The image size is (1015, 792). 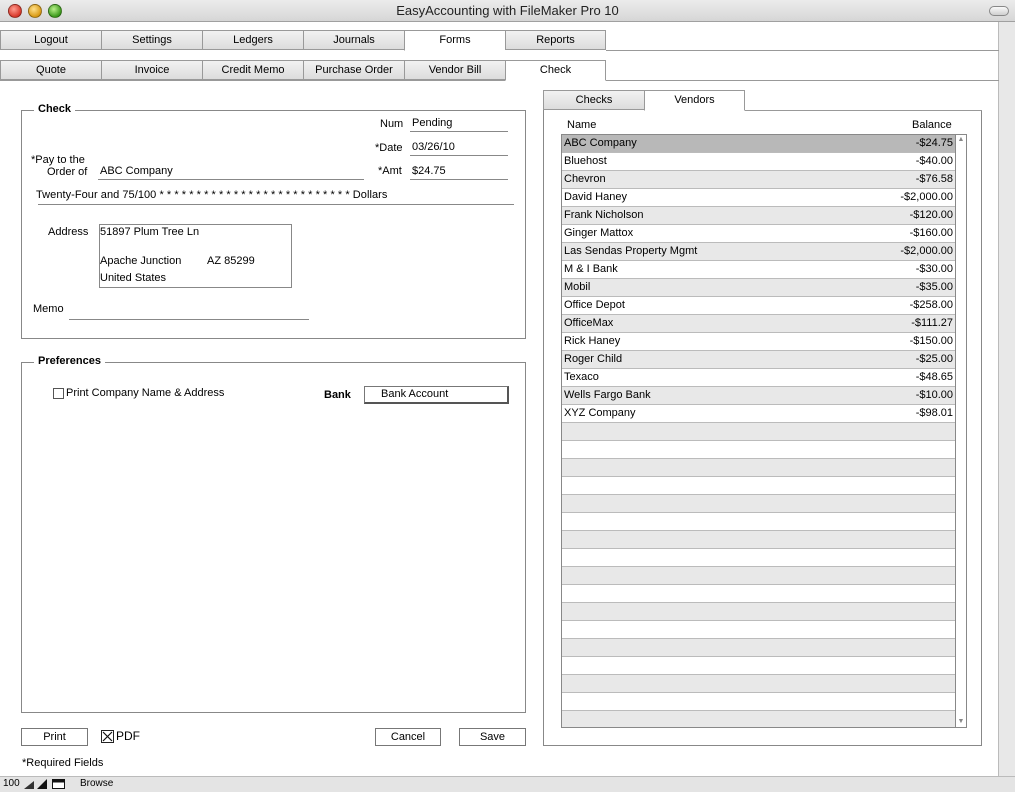 What do you see at coordinates (58, 160) in the screenshot?
I see `pay-to-label-line1: *Pay to the` at bounding box center [58, 160].